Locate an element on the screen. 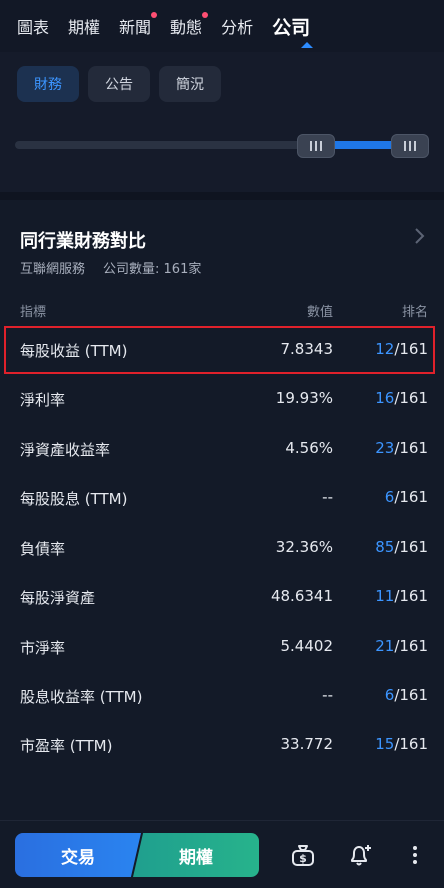 This screenshot has width=444, height=888. row-name: 市淨率 is located at coordinates (43, 648).